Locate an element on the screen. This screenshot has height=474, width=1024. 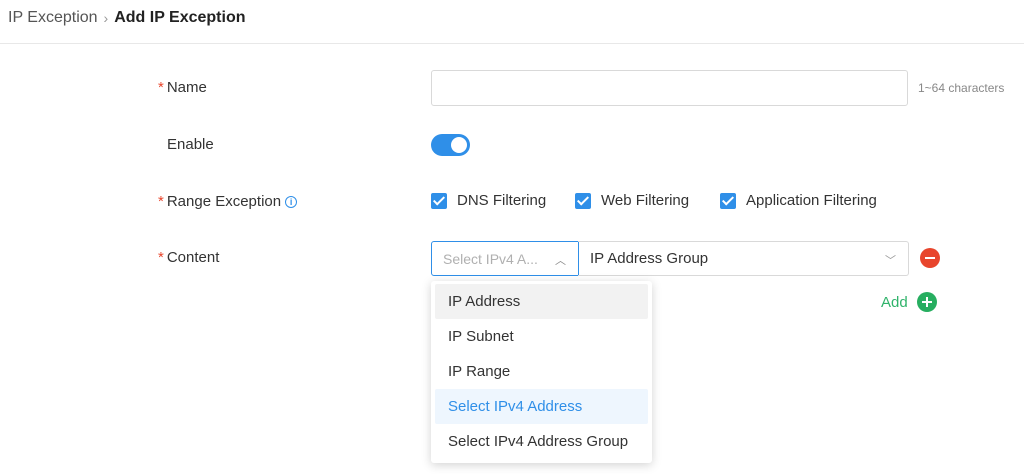
dropdown-option-ip-range: IP Range is located at coordinates (541, 371).